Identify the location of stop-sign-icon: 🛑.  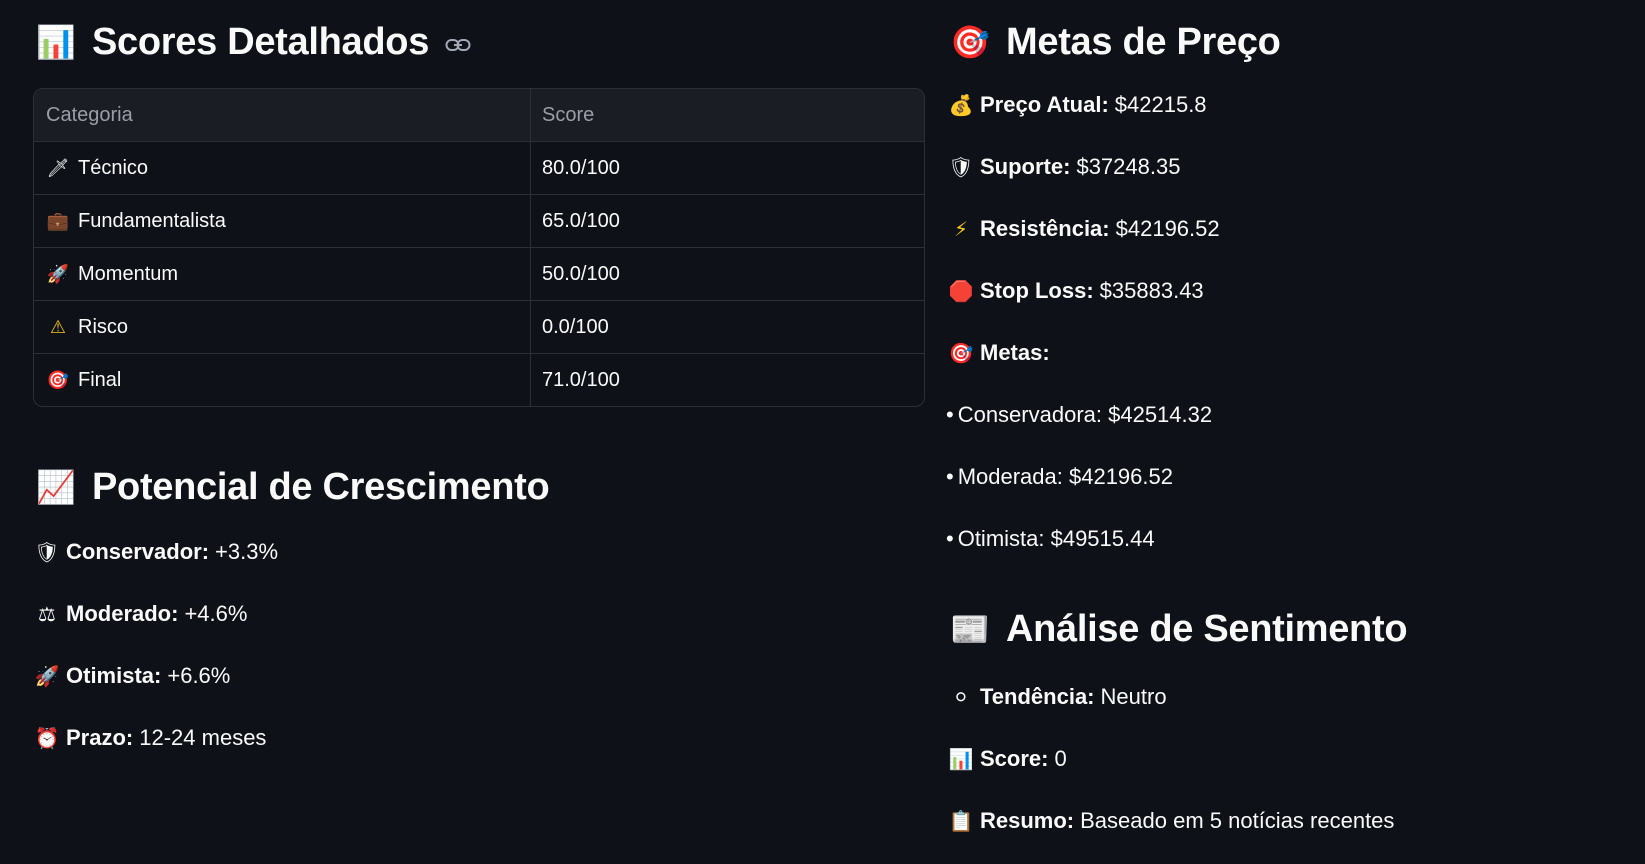
(961, 291).